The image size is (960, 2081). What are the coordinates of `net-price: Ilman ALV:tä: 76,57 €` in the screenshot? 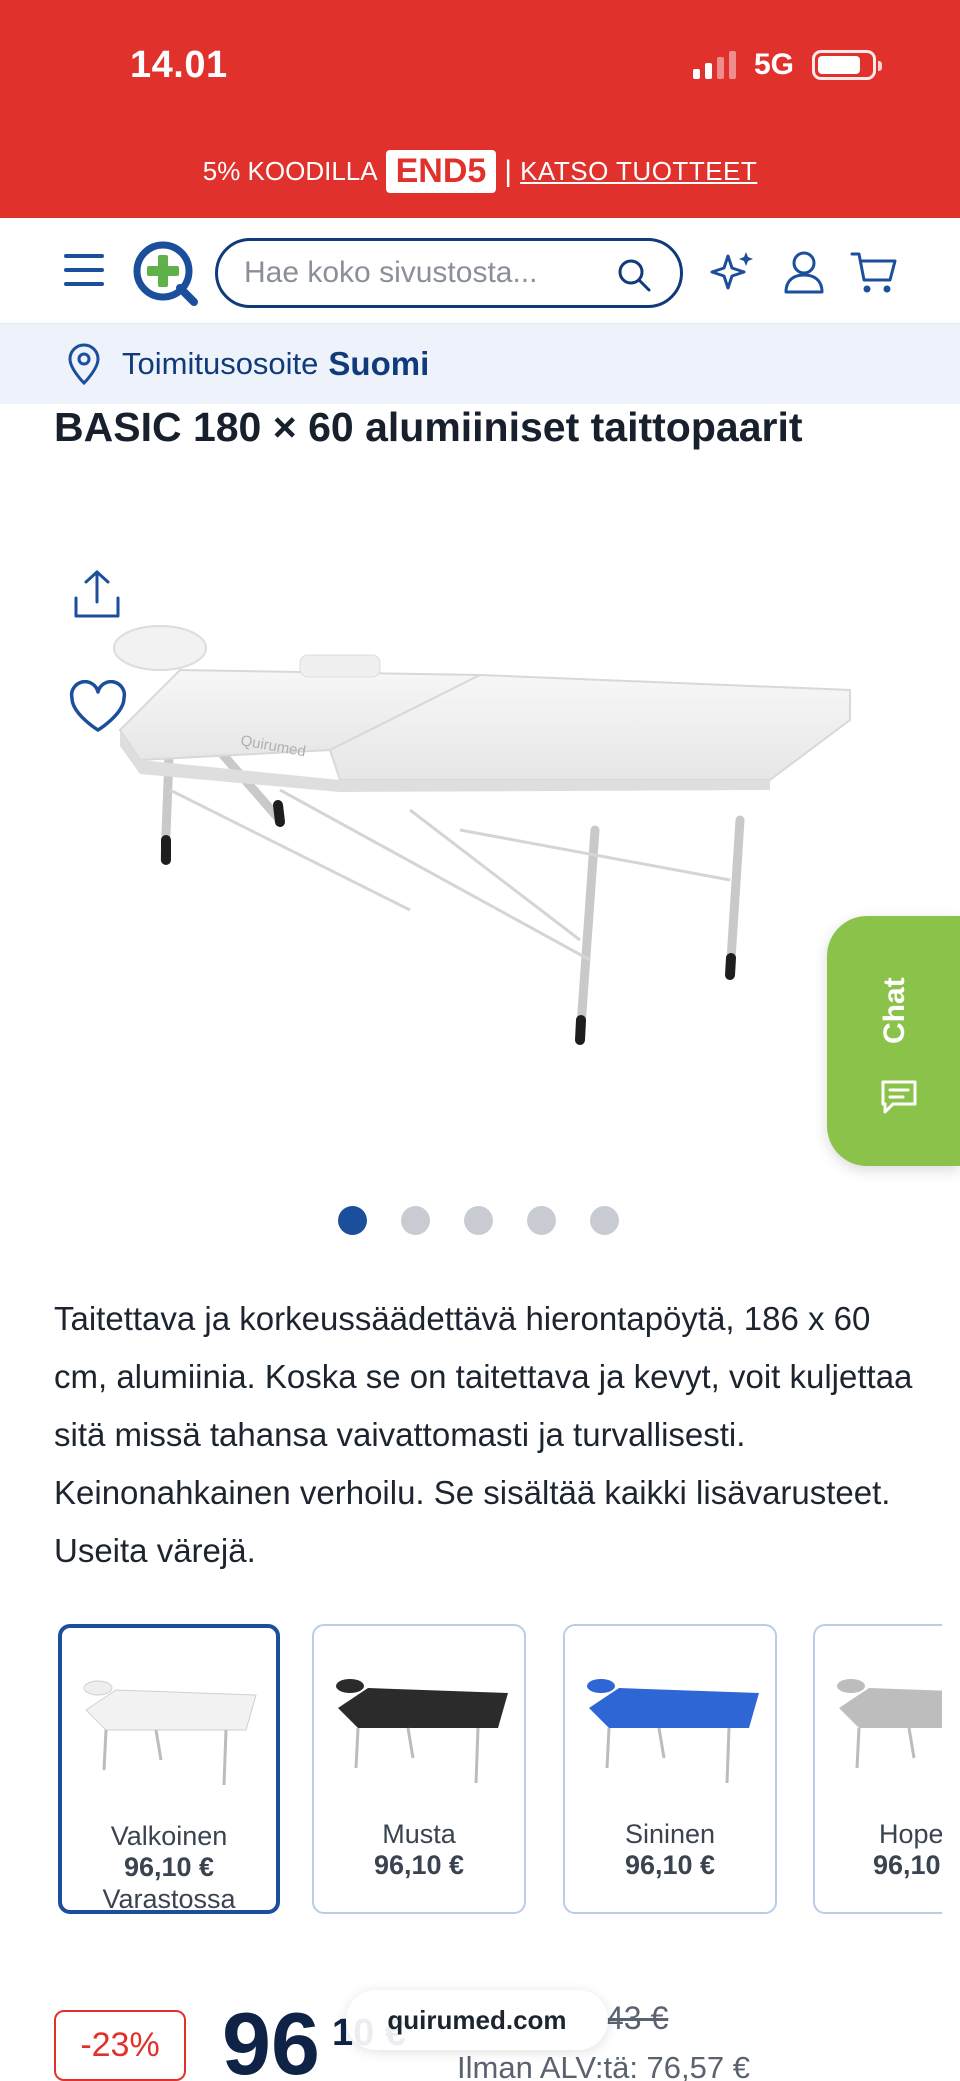 It's located at (603, 2065).